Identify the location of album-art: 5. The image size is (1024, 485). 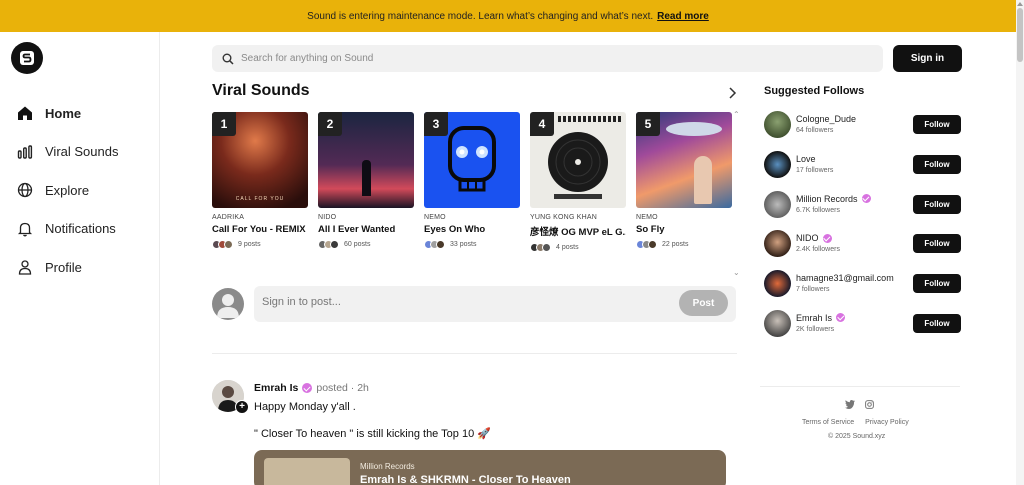
(684, 160).